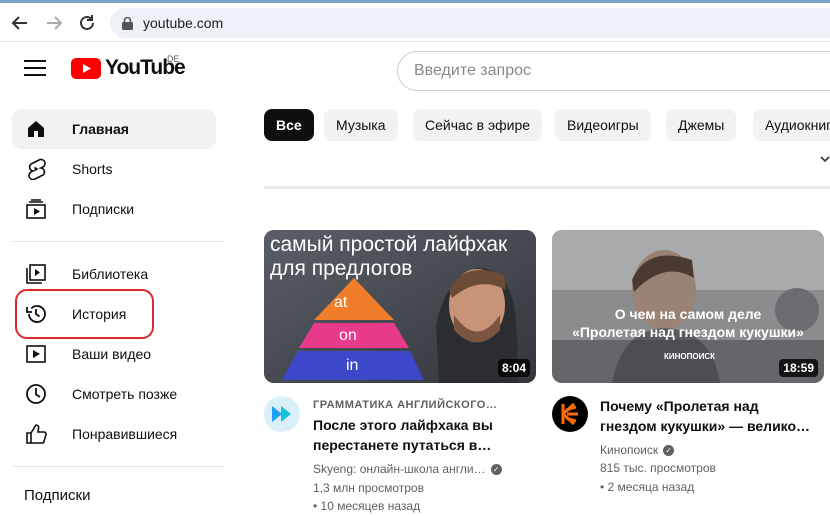 Image resolution: width=830 pixels, height=516 pixels. I want to click on sidebar-item-watch-later: Смотреть позже, so click(114, 394).